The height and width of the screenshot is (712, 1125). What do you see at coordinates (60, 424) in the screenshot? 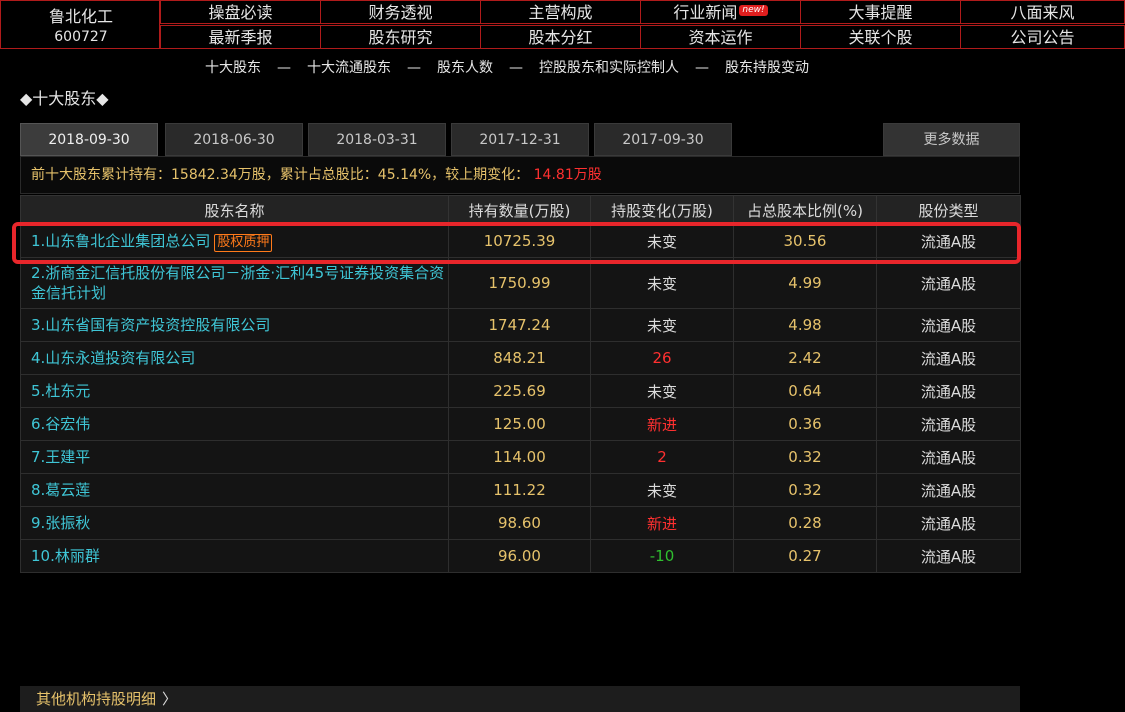
I see `holder-name-link: 6.谷宏伟` at bounding box center [60, 424].